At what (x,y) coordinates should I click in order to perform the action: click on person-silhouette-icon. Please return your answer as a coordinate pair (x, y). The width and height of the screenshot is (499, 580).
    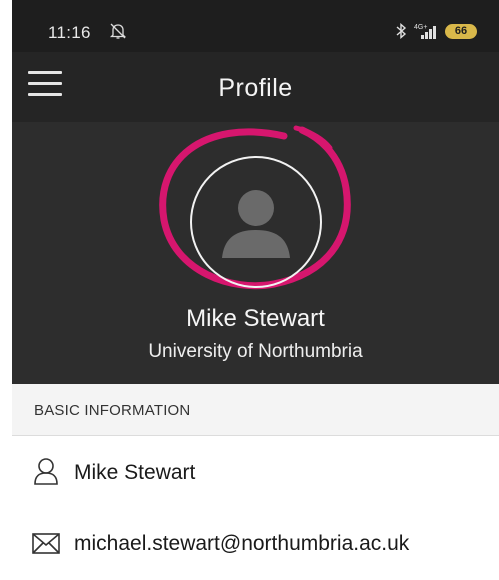
    Looking at the image, I should click on (256, 224).